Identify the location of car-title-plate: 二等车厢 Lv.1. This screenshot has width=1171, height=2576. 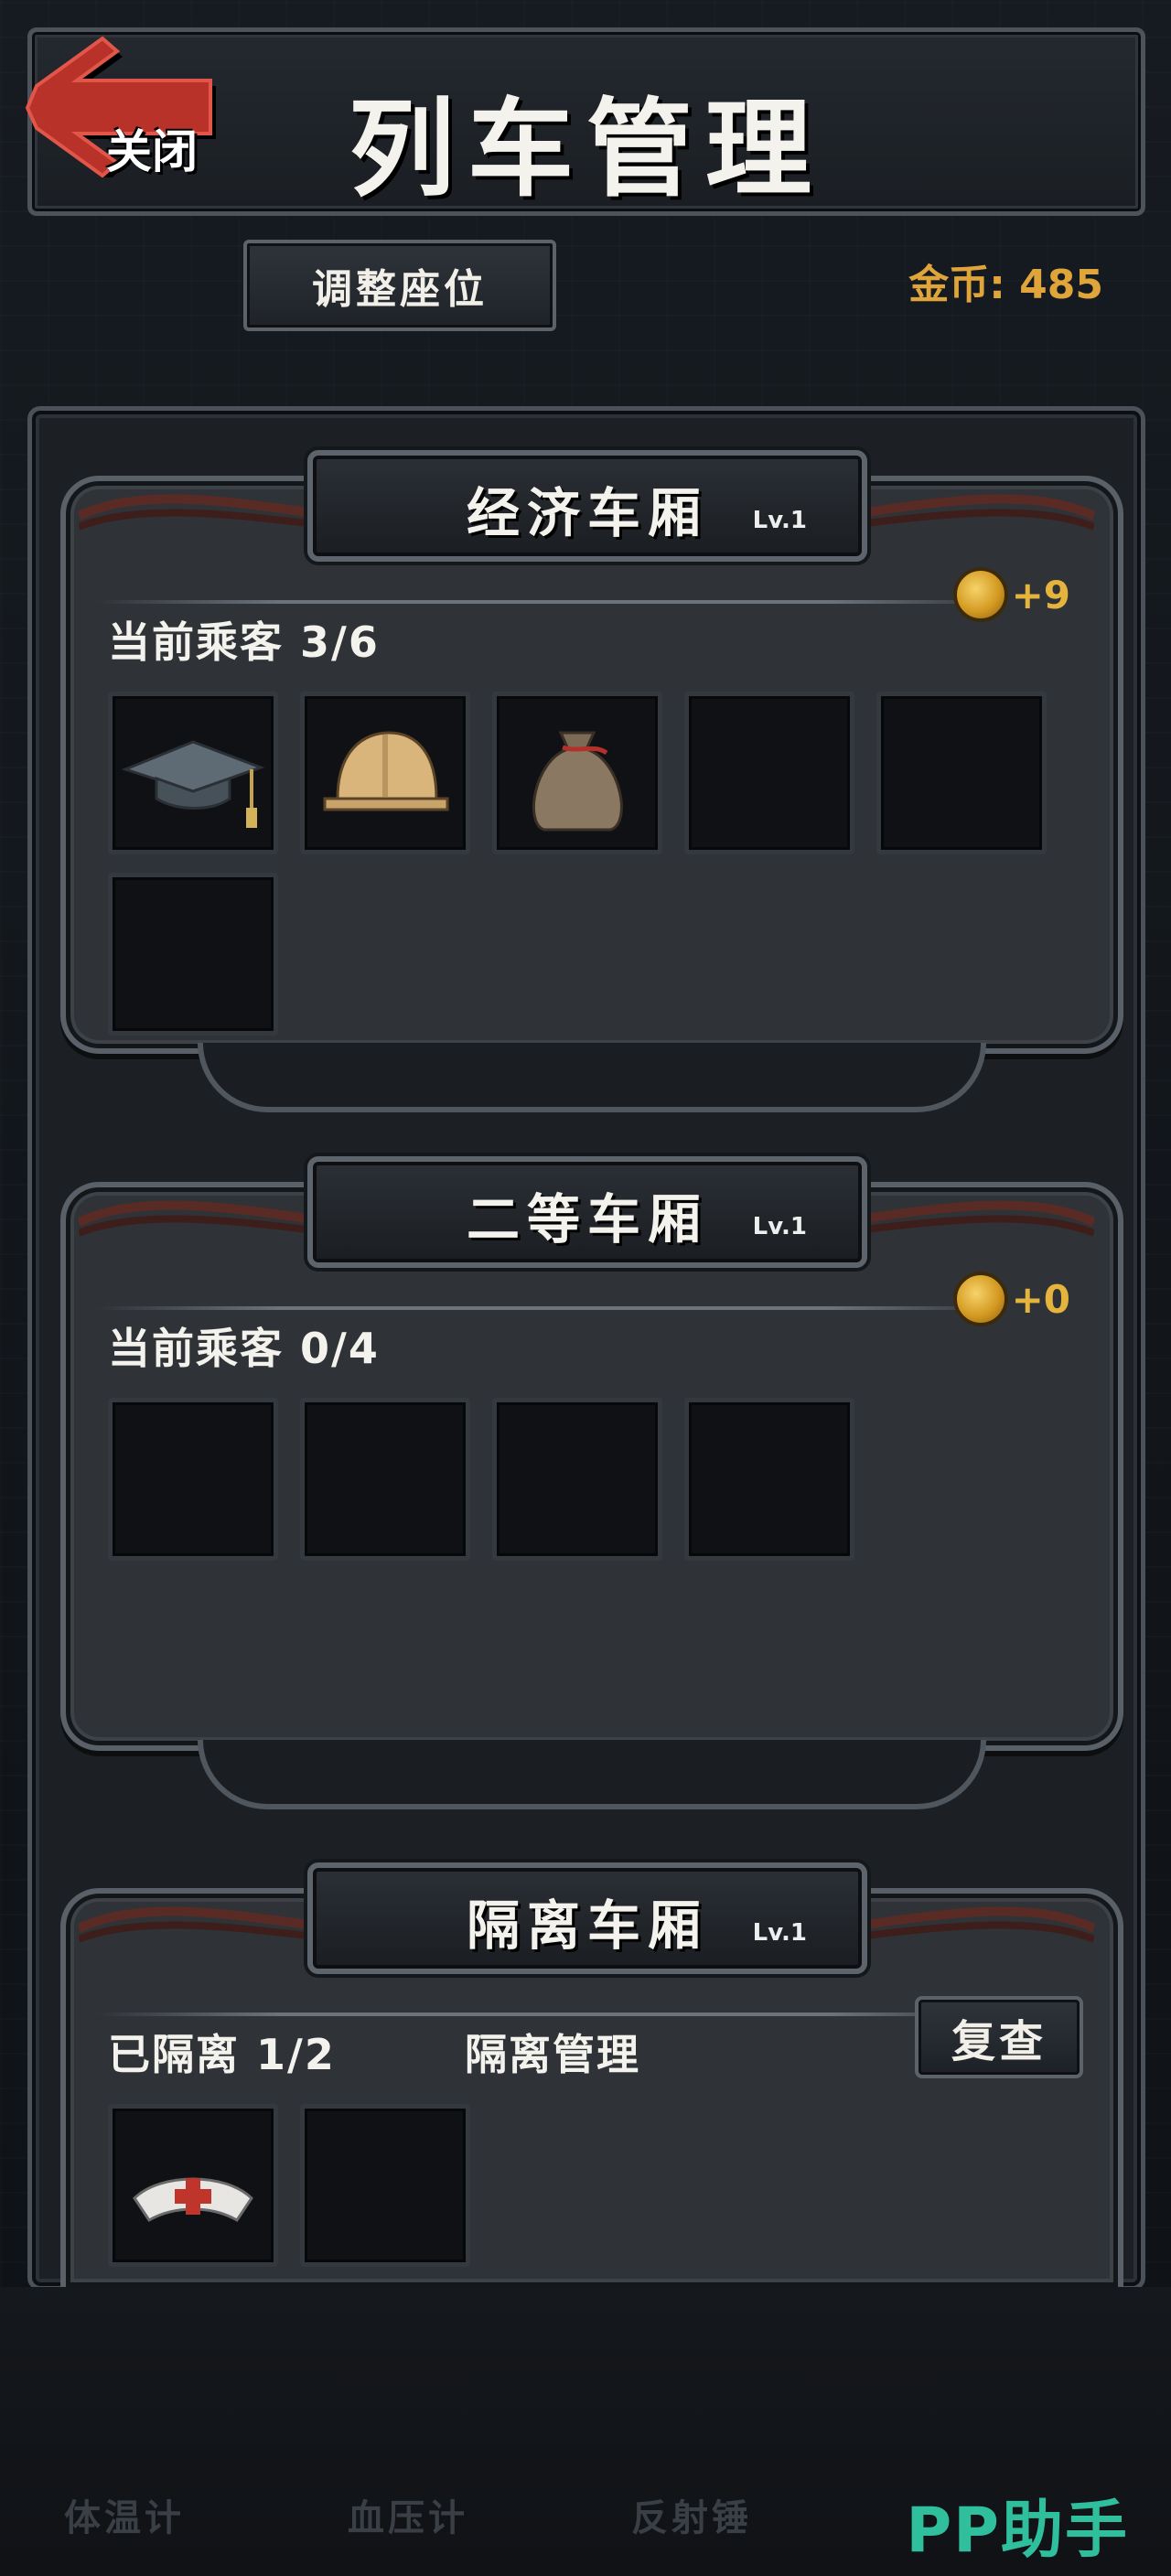
(587, 1212).